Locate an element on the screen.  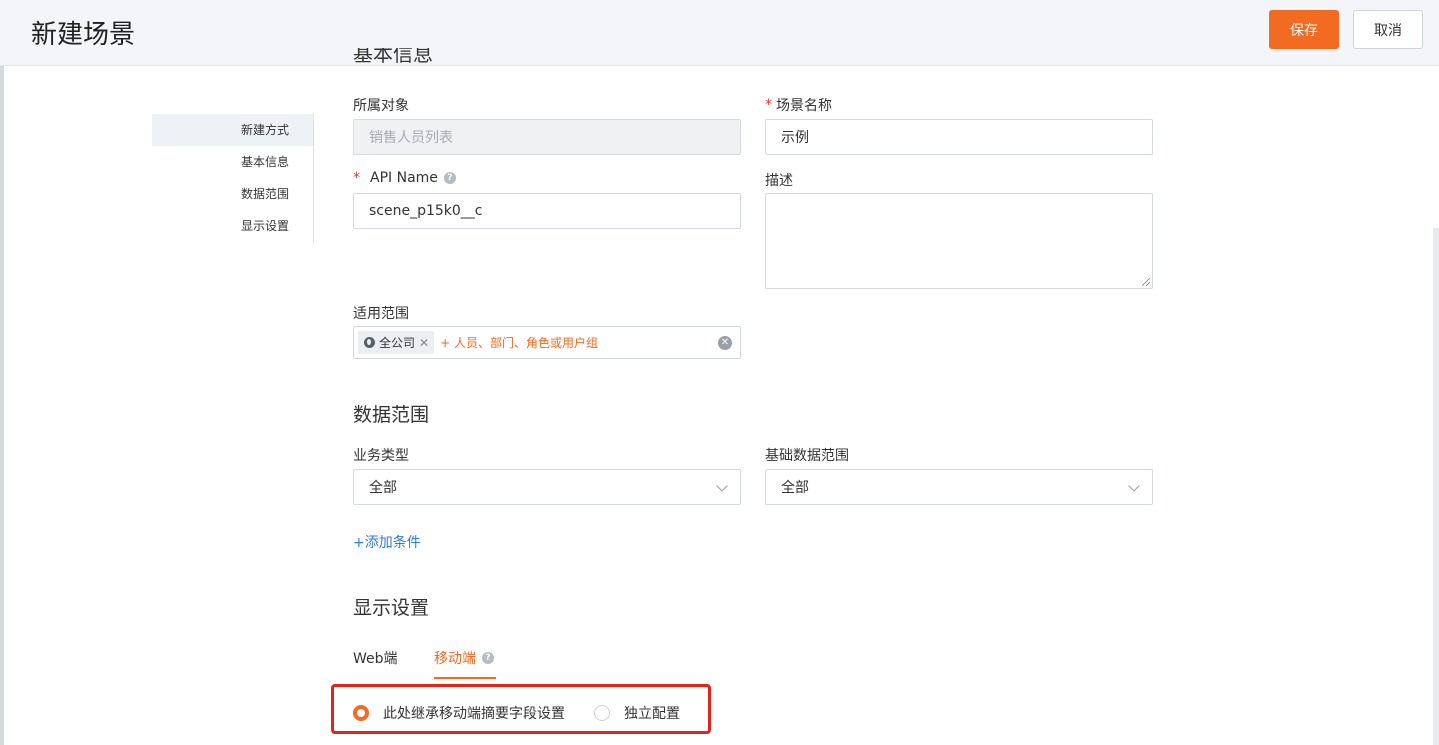
api-name-label-text: API Name is located at coordinates (404, 178).